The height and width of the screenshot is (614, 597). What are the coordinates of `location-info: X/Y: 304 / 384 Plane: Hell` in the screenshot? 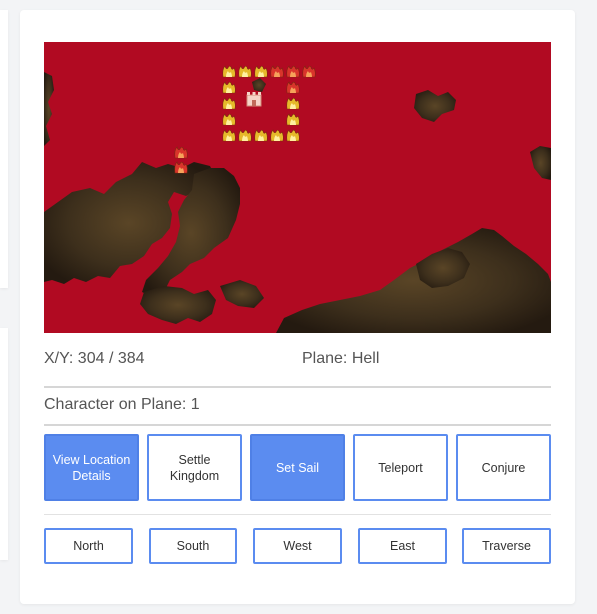 It's located at (297, 361).